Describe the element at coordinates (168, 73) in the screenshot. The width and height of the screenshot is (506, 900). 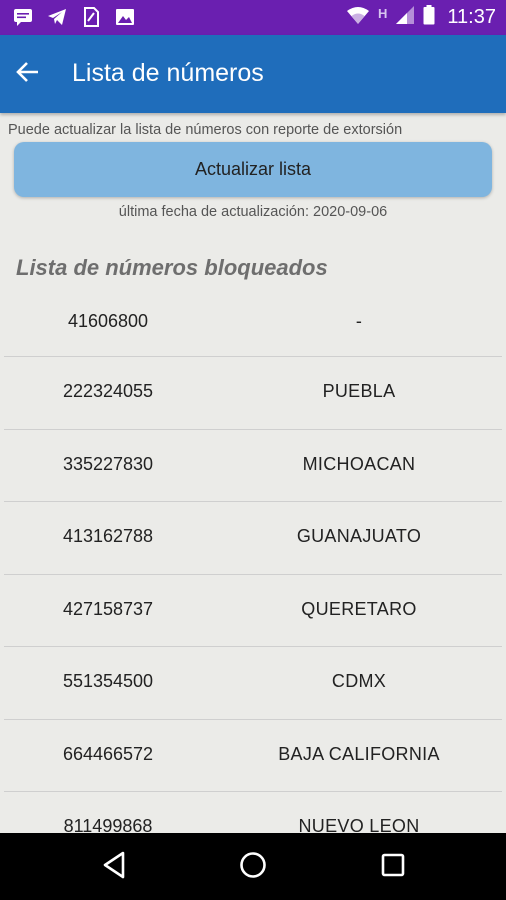
I see `page-title: Lista de números` at that location.